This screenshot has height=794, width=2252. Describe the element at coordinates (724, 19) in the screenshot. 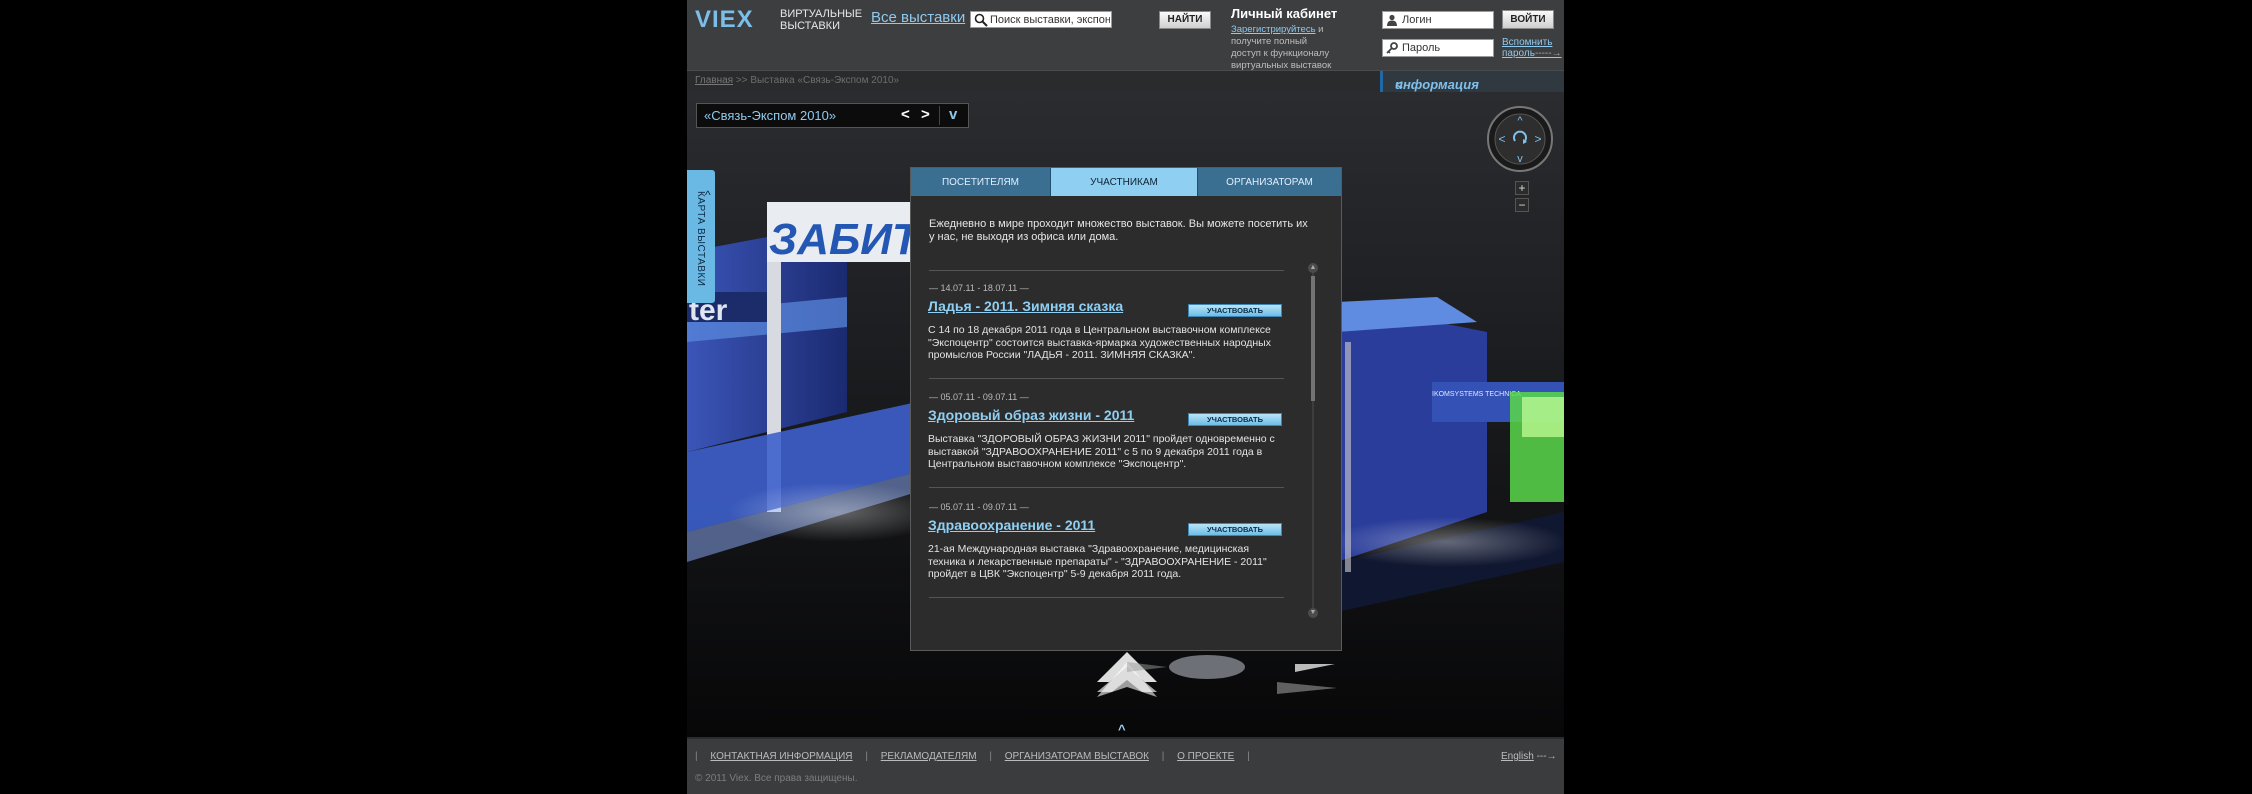

I see `svg-text: VIEX` at that location.